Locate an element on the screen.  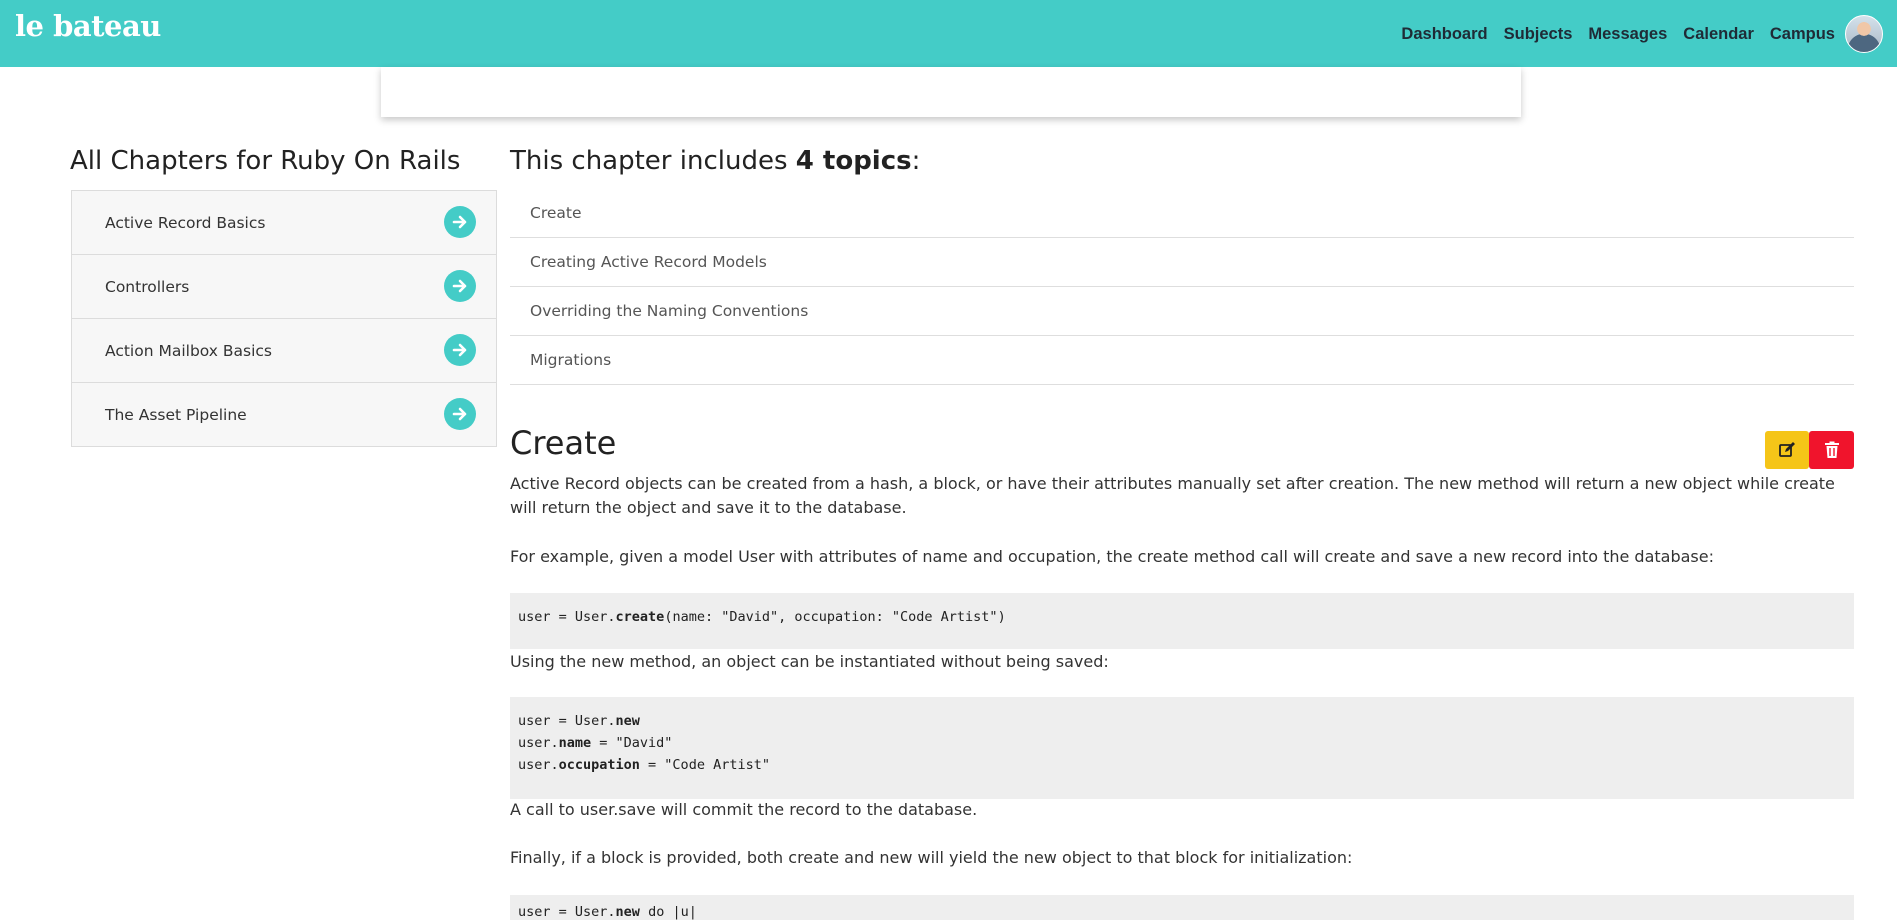
code-text: = "Code Artist" is located at coordinates (704, 765).